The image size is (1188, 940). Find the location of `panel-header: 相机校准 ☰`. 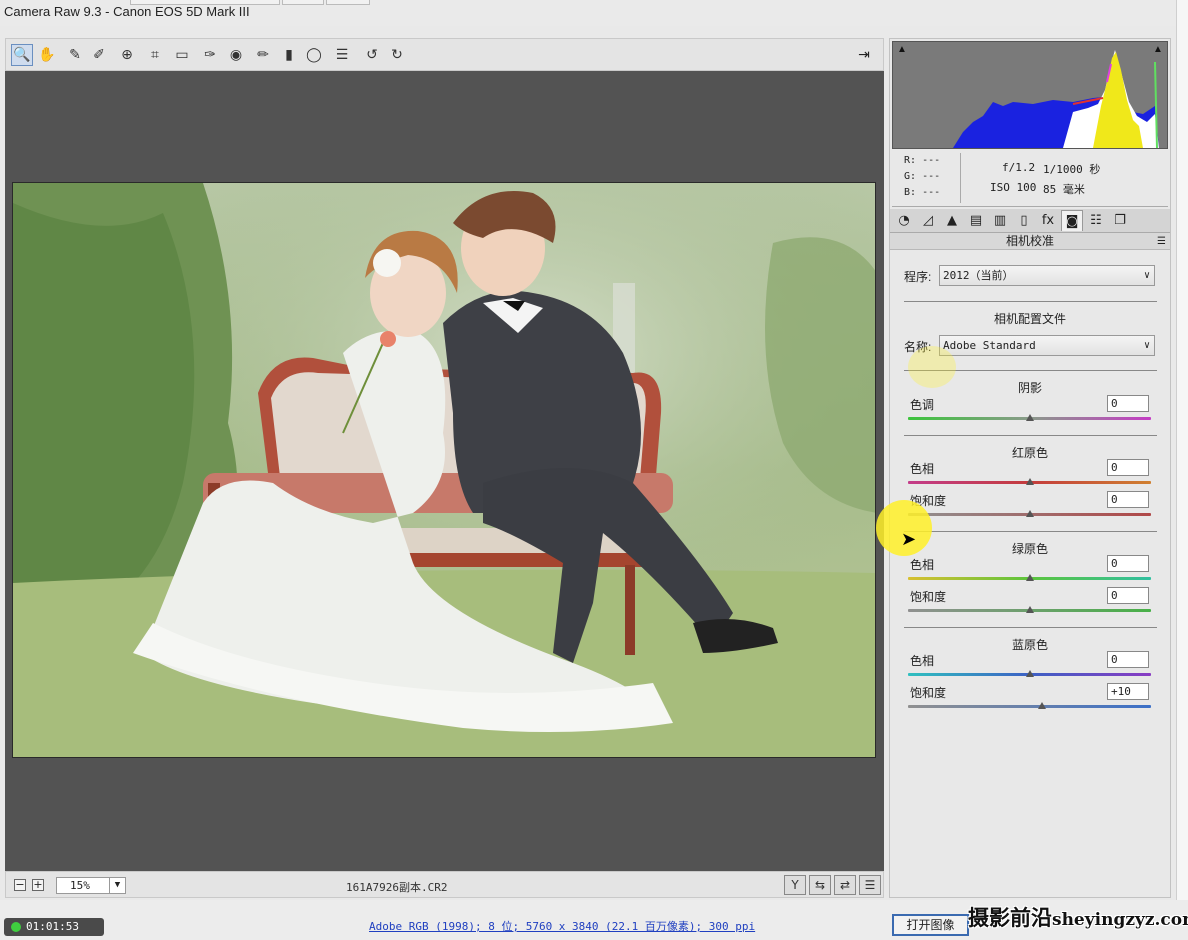

panel-header: 相机校准 ☰ is located at coordinates (1030, 241).